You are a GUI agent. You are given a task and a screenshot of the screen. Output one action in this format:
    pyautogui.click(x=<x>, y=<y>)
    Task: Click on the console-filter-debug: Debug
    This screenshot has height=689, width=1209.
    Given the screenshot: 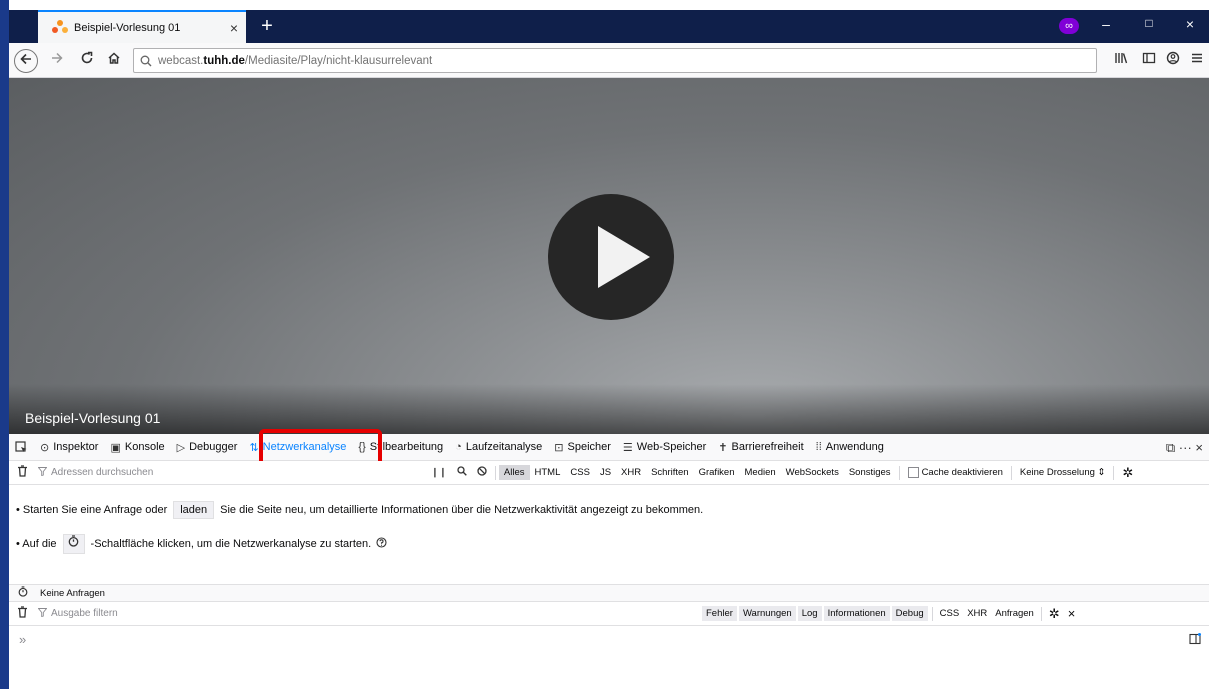 What is the action you would take?
    pyautogui.click(x=909, y=613)
    